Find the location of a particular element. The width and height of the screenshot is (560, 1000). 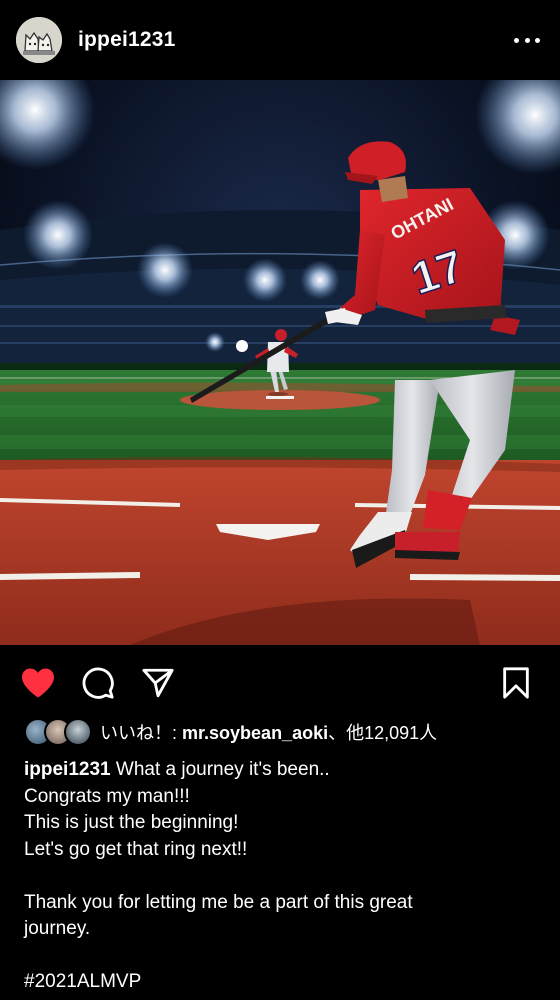

send-icon is located at coordinates (158, 683).